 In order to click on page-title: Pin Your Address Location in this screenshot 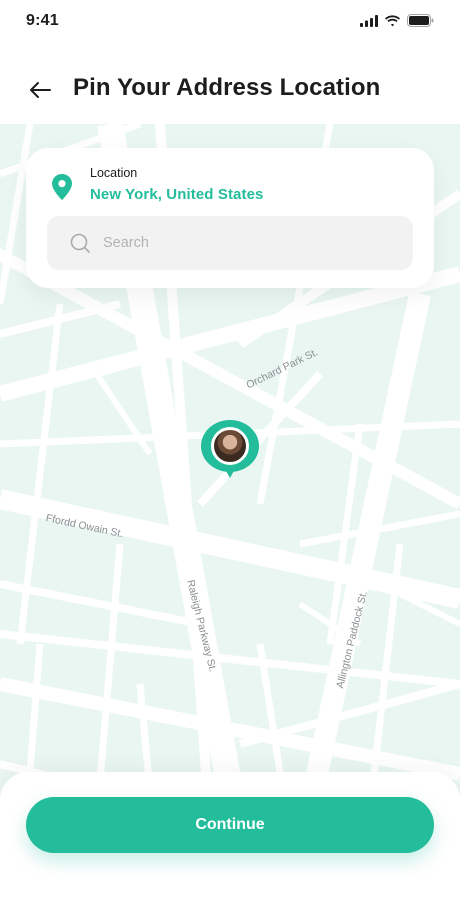, I will do `click(227, 87)`.